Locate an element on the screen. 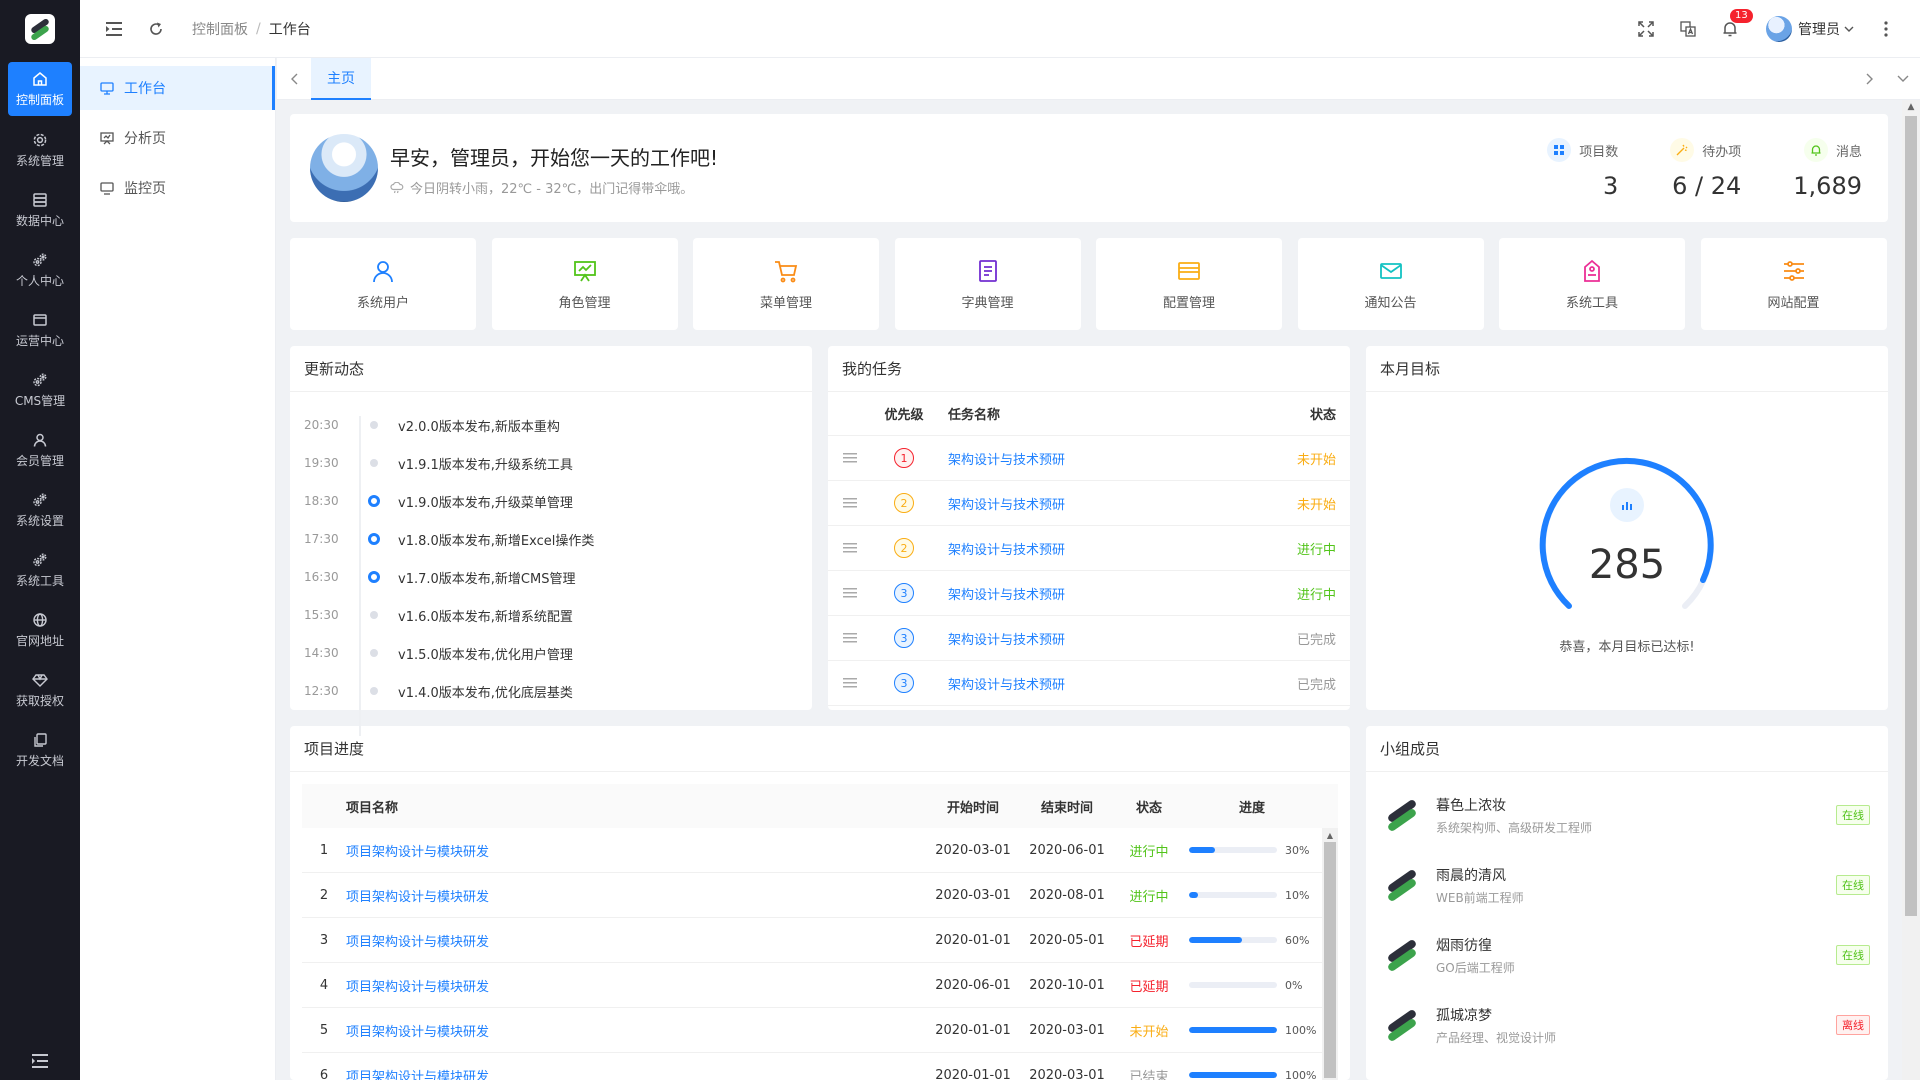 The width and height of the screenshot is (1920, 1080). projects-scrollbar: ▲ is located at coordinates (1330, 954).